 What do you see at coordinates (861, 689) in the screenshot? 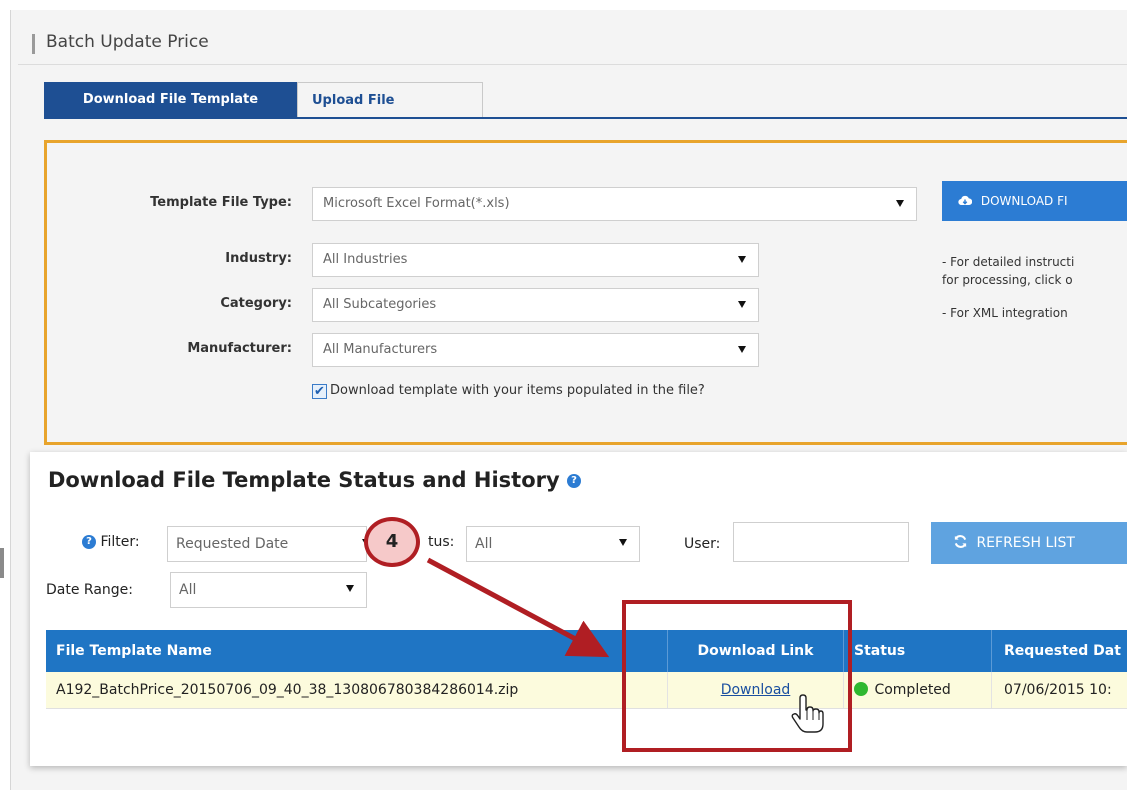
I see `status-completed-icon` at bounding box center [861, 689].